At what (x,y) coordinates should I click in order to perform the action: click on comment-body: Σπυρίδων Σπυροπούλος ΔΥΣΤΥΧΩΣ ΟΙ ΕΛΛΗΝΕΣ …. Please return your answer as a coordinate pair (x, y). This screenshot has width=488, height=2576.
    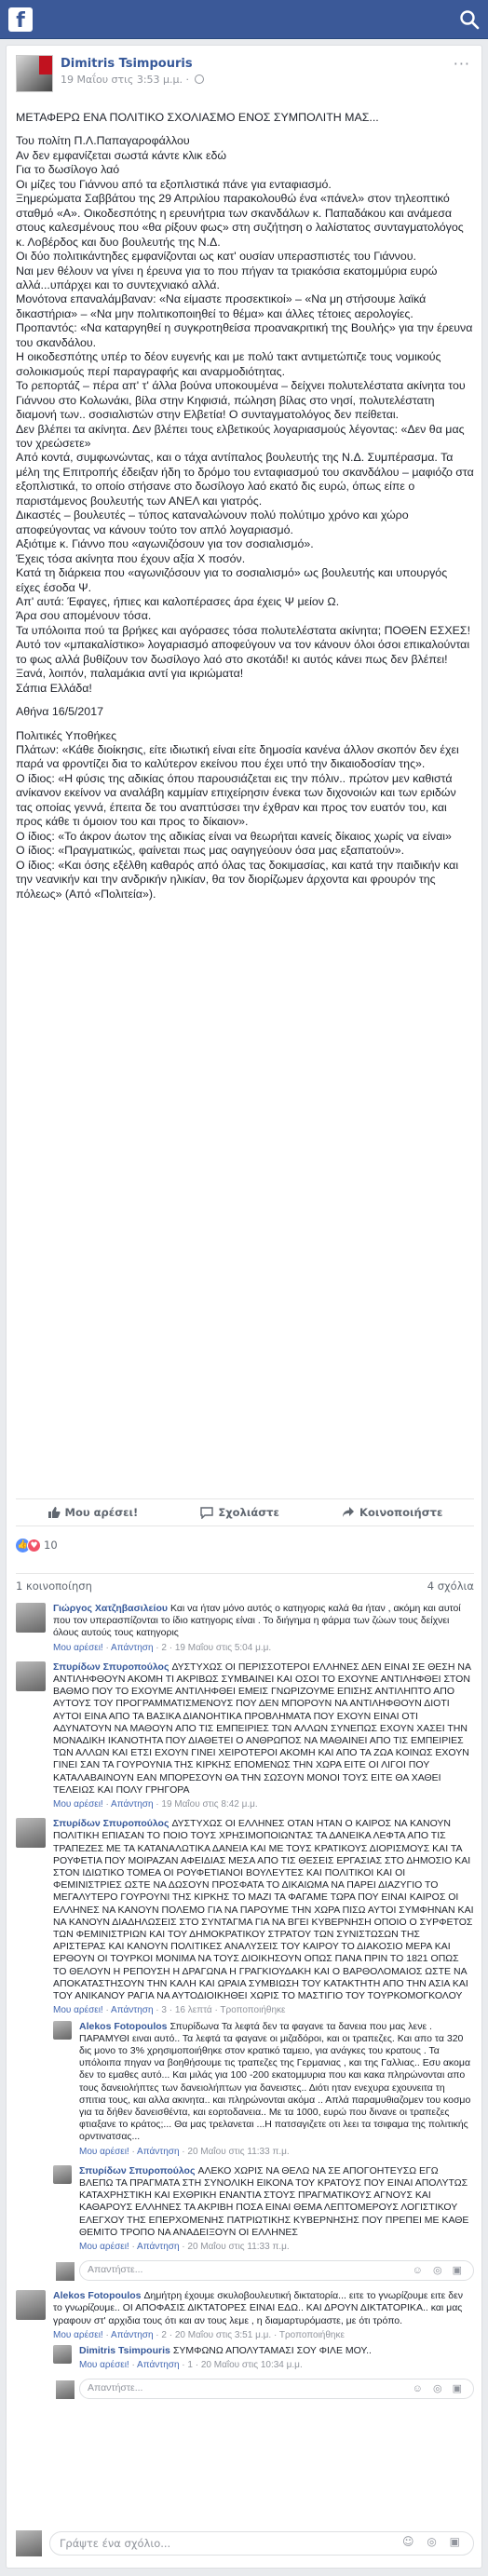
    Looking at the image, I should click on (263, 1917).